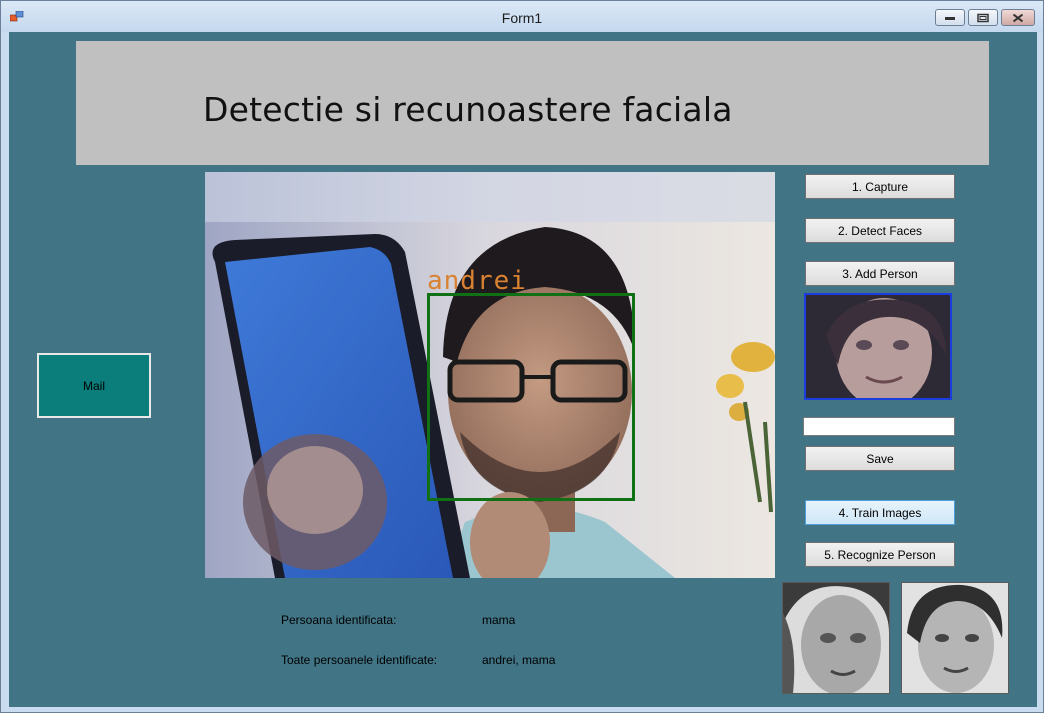 The height and width of the screenshot is (713, 1044). Describe the element at coordinates (339, 620) in the screenshot. I see `identified-person-label: Persoana identificata:` at that location.